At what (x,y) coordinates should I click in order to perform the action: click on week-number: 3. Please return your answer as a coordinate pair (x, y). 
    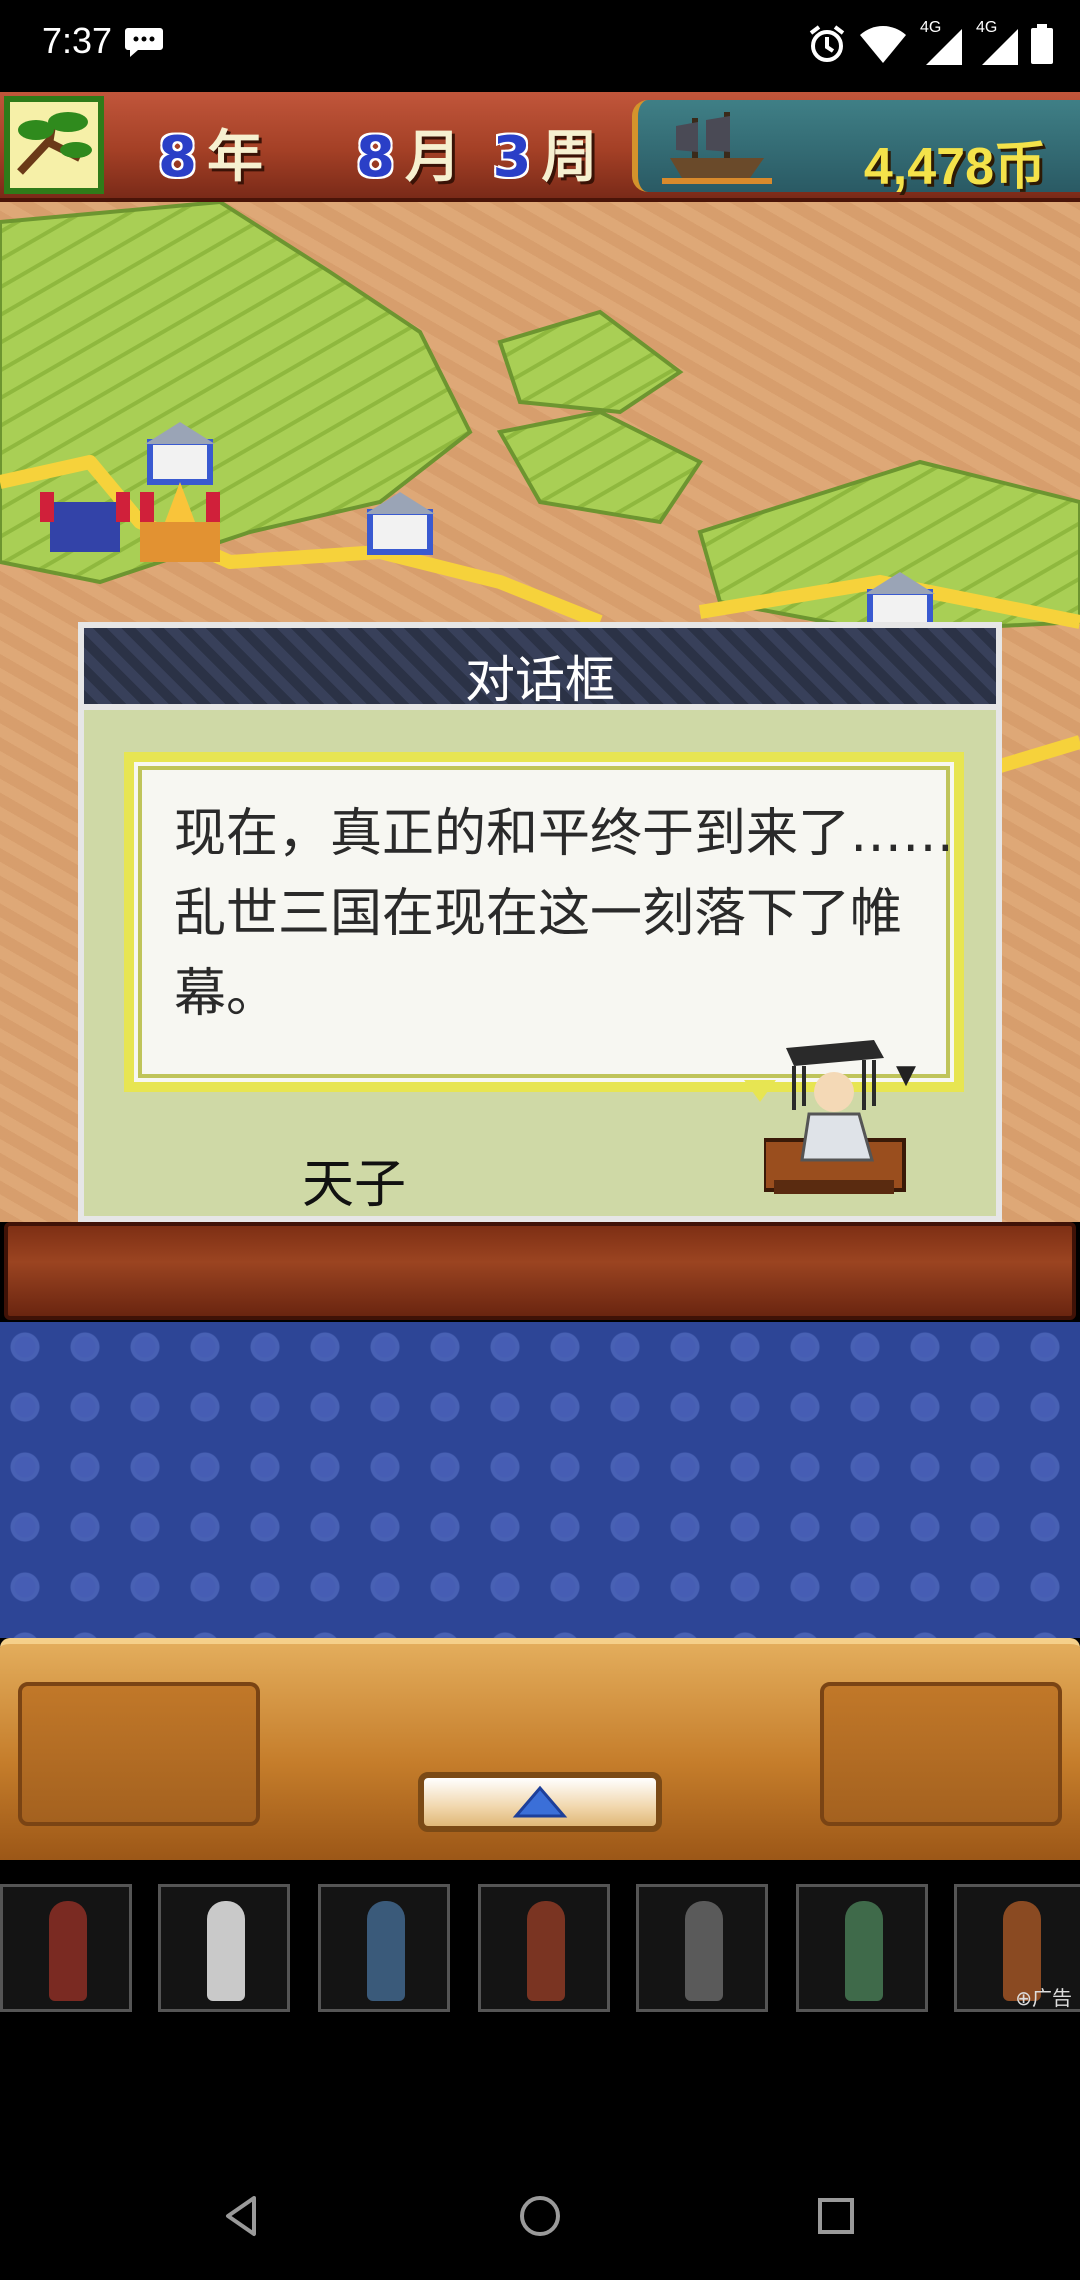
    Looking at the image, I should click on (513, 157).